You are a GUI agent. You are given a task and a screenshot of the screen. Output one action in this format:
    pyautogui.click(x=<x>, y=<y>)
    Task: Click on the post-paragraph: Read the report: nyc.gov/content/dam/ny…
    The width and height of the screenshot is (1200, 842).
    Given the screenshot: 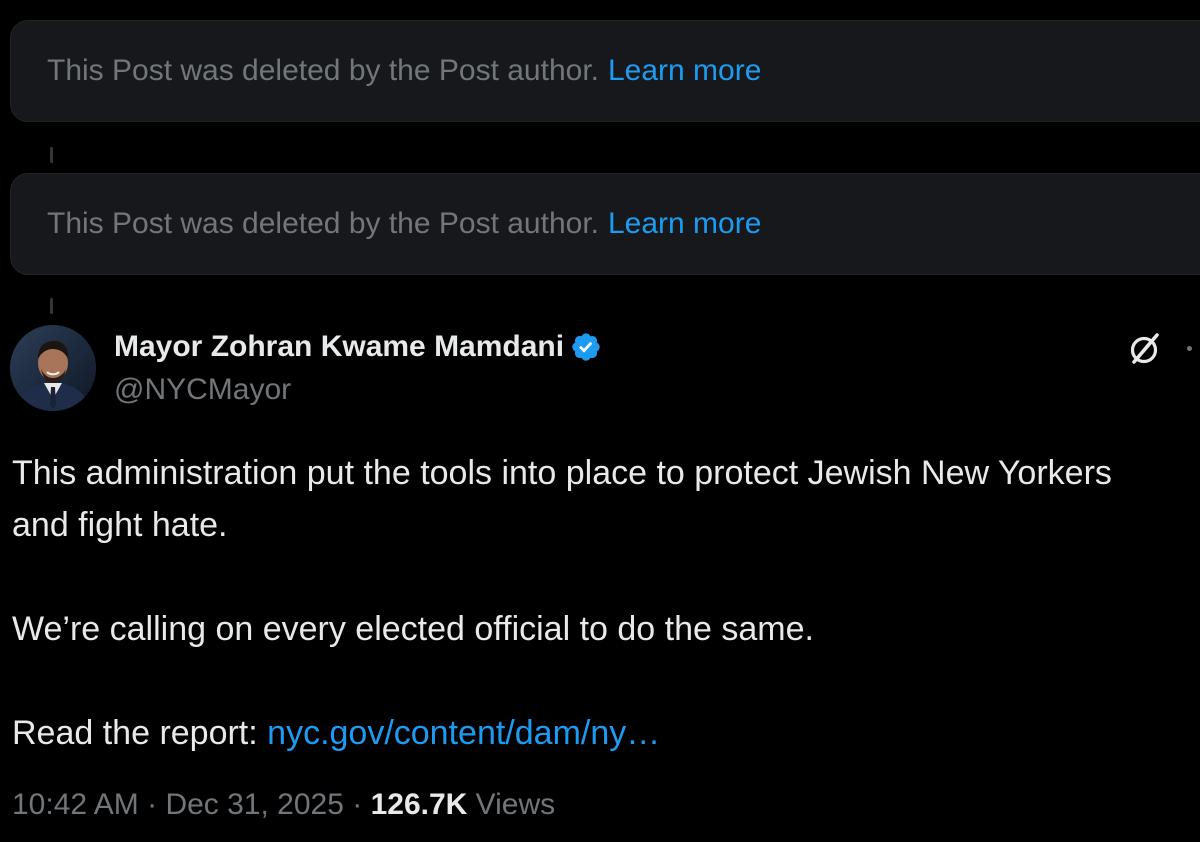 What is the action you would take?
    pyautogui.click(x=587, y=733)
    